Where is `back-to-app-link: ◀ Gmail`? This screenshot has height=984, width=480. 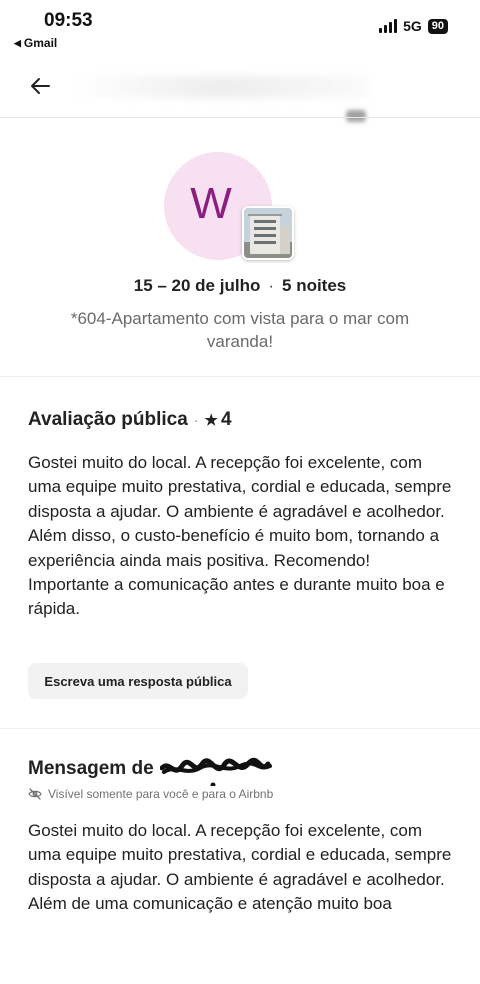
back-to-app-link: ◀ Gmail is located at coordinates (35, 43).